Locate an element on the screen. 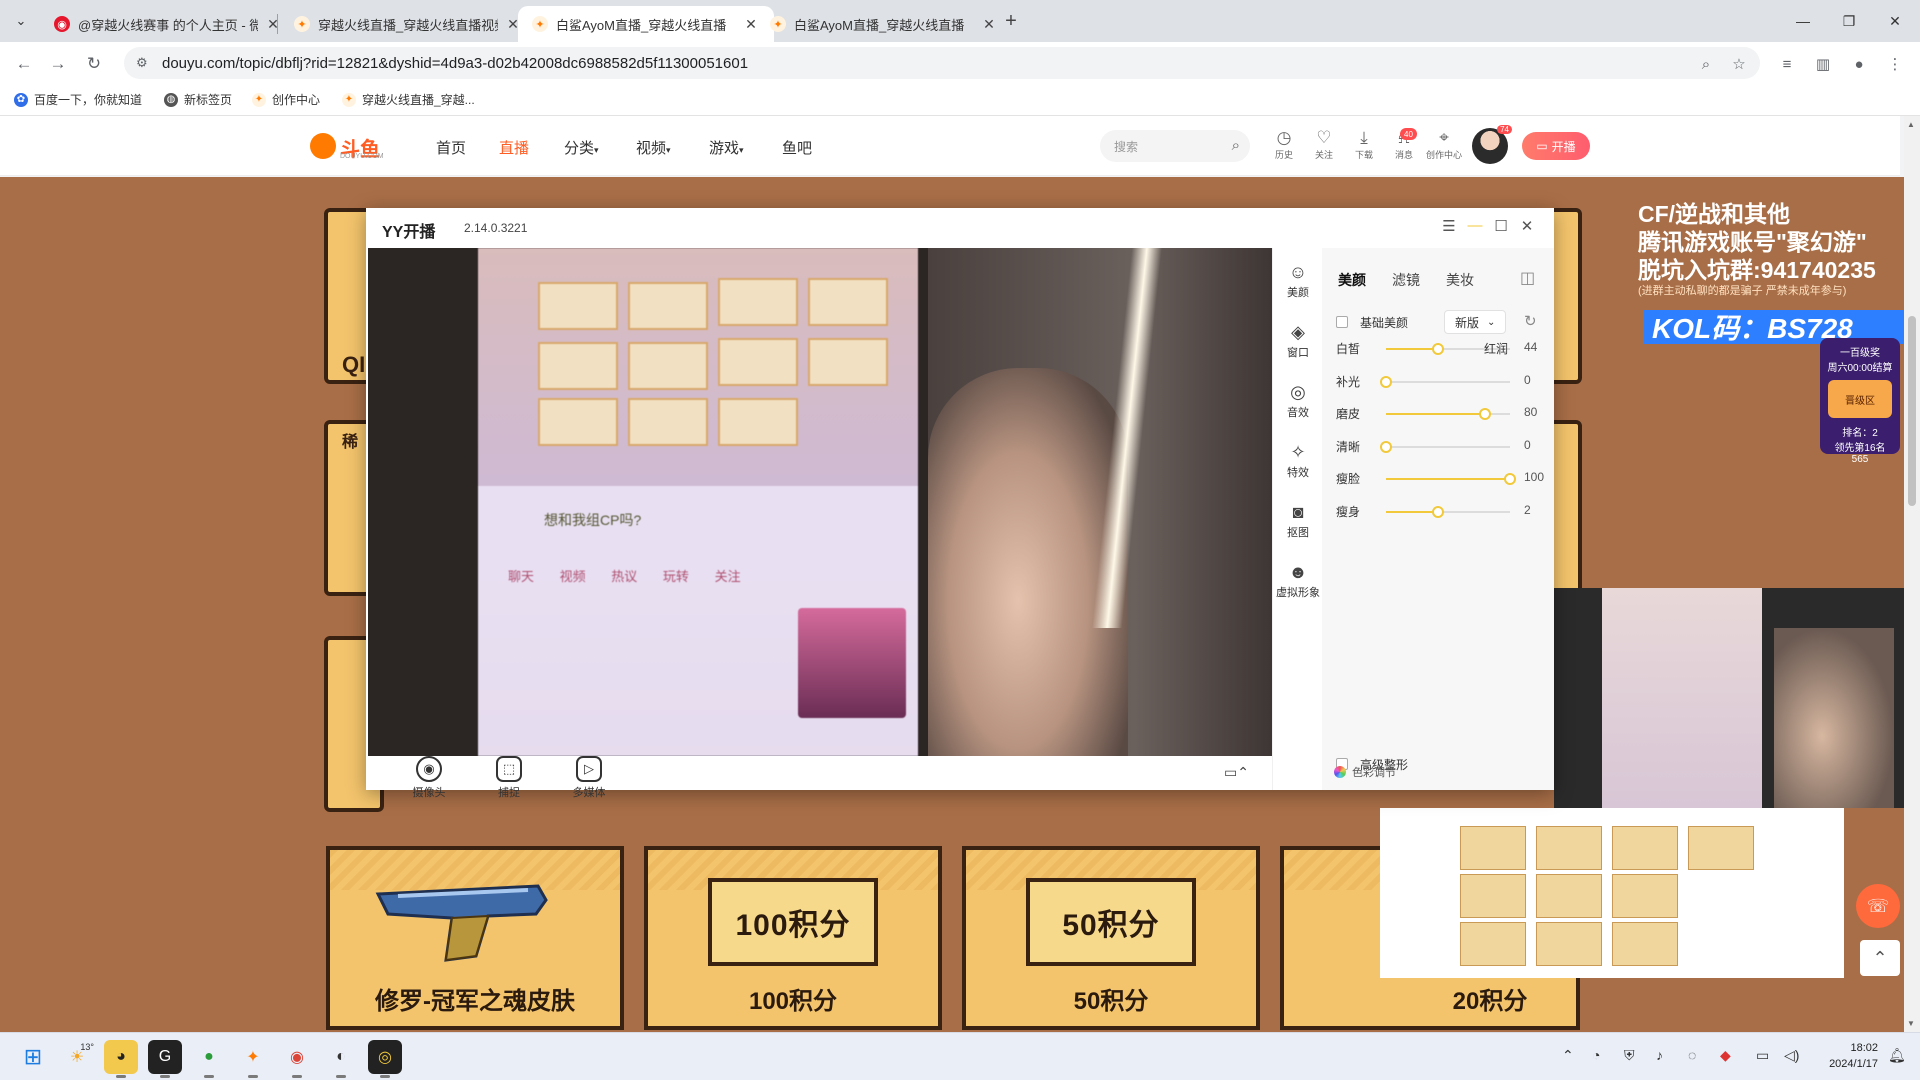 The width and height of the screenshot is (1920, 1080). browser-tab-4: ✦ 白鲨AyoM直播_穿越火线直播 ✕ is located at coordinates (884, 24).